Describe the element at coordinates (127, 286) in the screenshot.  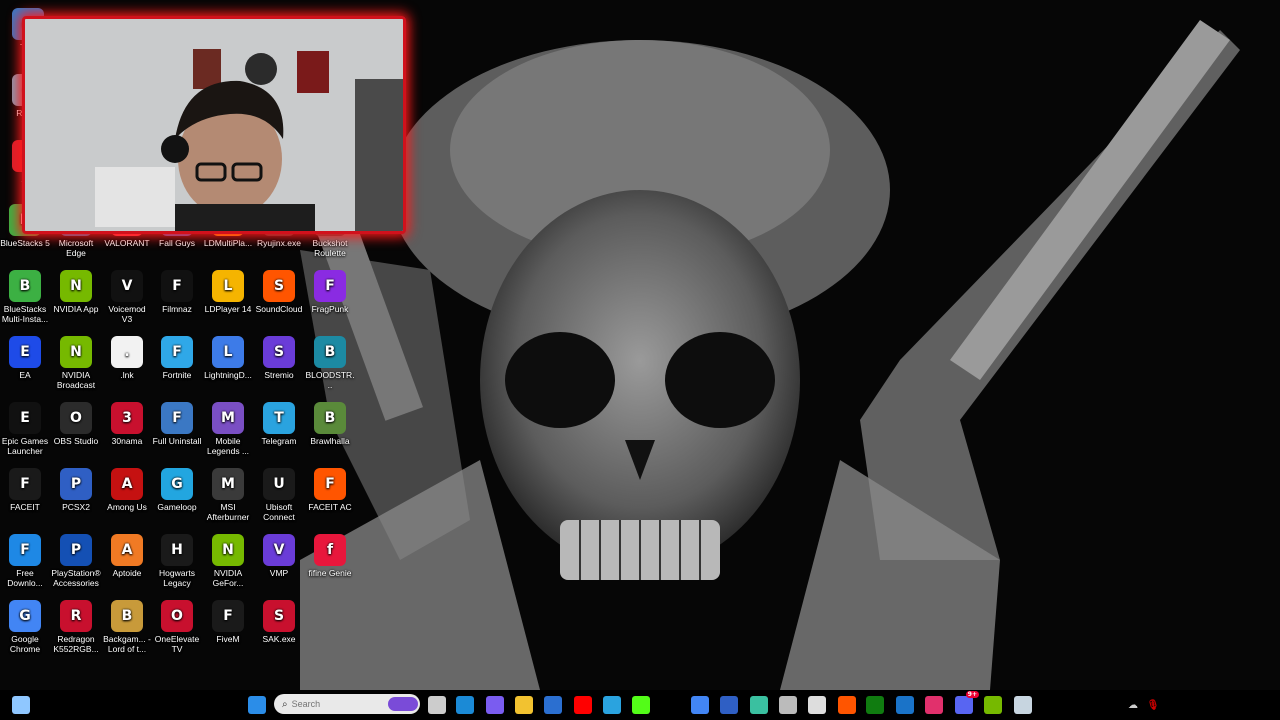
I see `voicemod-icon: V` at that location.